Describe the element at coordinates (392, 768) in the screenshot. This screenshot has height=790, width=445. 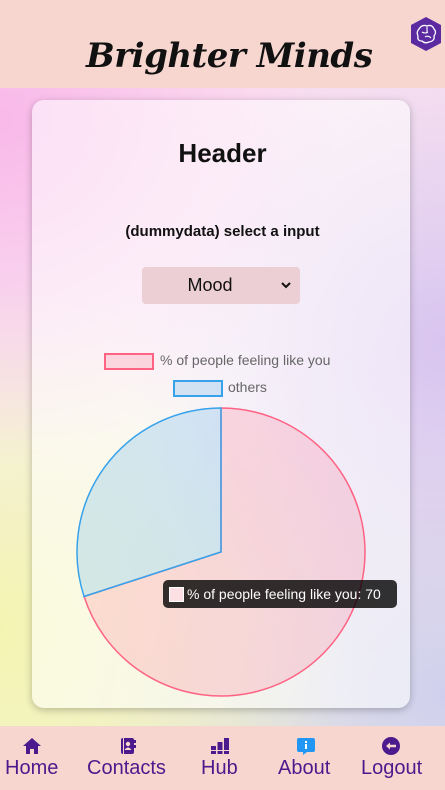
I see `nav-label: Logout` at that location.